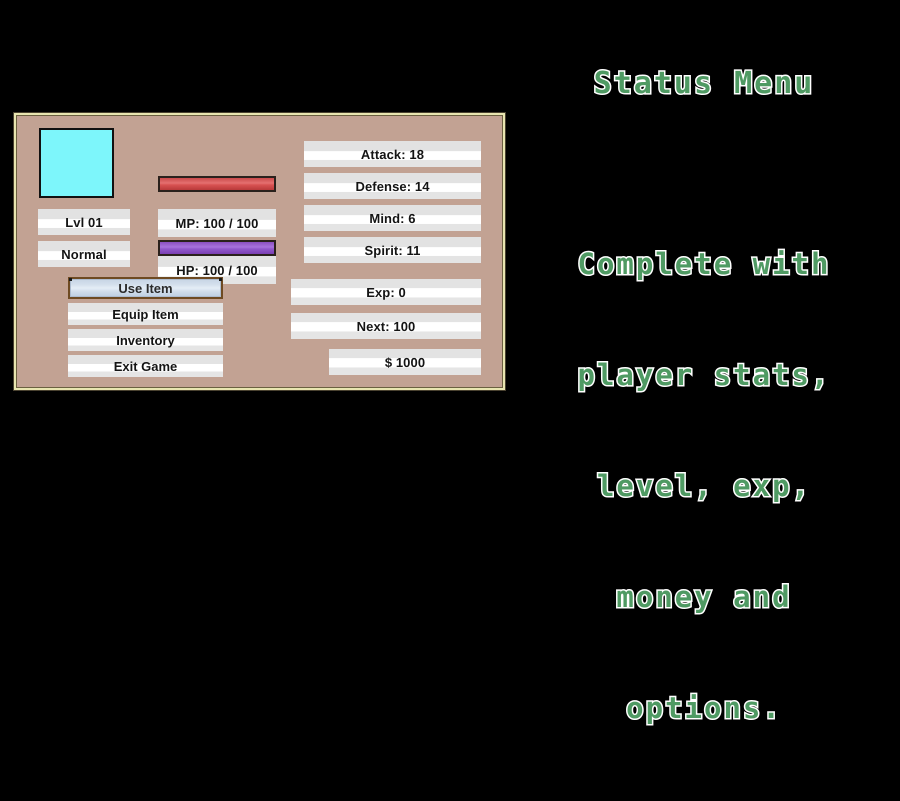  Describe the element at coordinates (703, 375) in the screenshot. I see `caption-body-line: player stats,` at that location.